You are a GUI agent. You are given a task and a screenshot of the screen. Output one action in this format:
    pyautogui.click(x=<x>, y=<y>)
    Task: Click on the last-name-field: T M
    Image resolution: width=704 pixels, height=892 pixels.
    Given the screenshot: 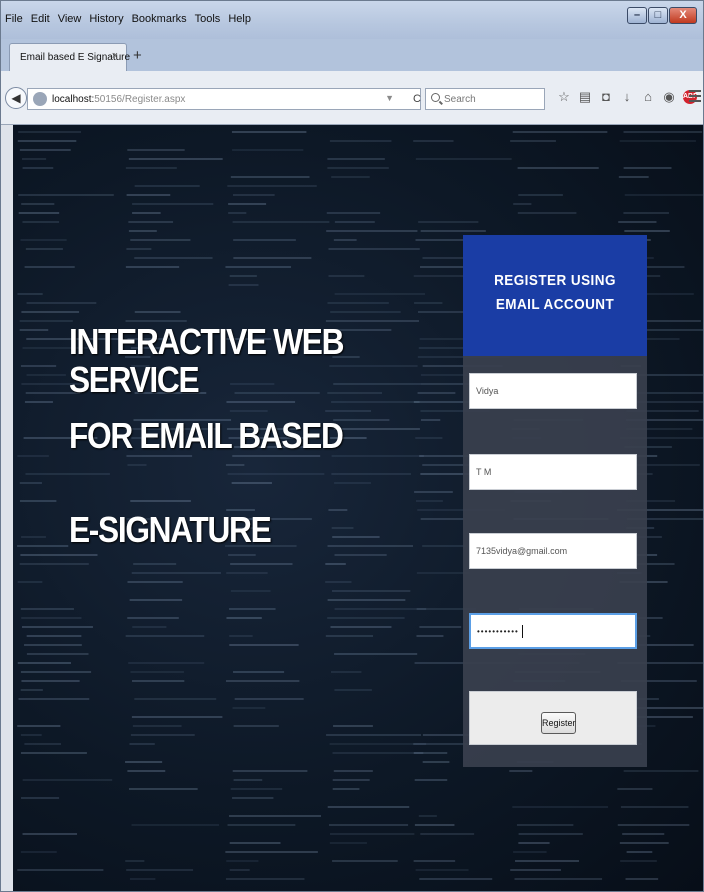 What is the action you would take?
    pyautogui.click(x=553, y=472)
    